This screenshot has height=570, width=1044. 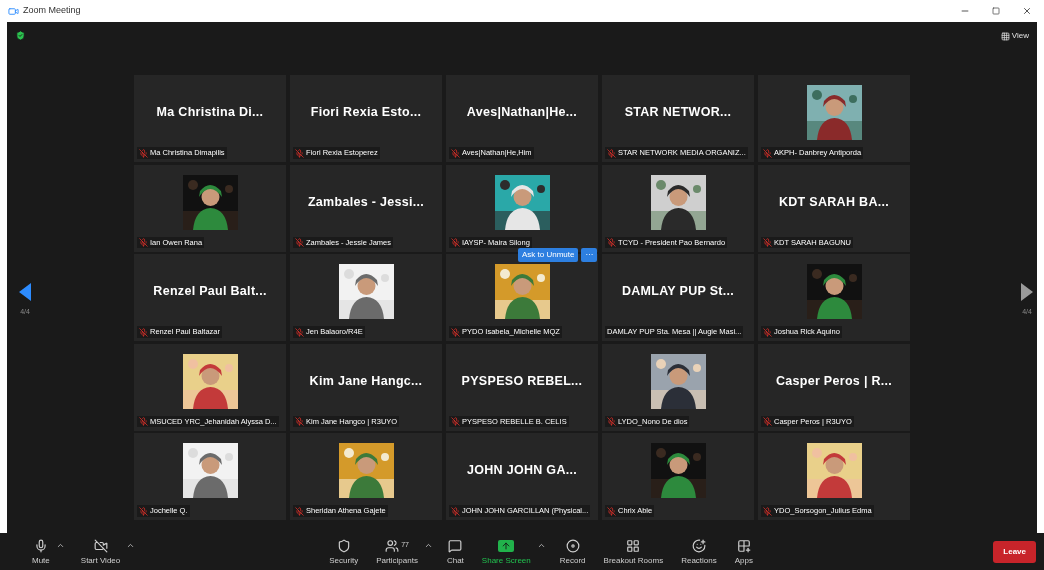 What do you see at coordinates (506, 551) in the screenshot?
I see `toolbar-button: Share Screen` at bounding box center [506, 551].